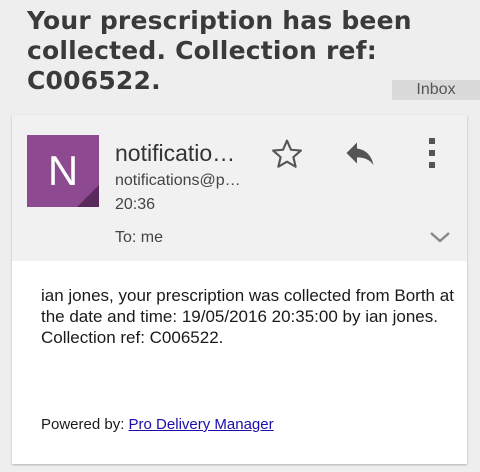 Image resolution: width=480 pixels, height=472 pixels. What do you see at coordinates (85, 424) in the screenshot?
I see `powered-by-prefix: Powered by:` at bounding box center [85, 424].